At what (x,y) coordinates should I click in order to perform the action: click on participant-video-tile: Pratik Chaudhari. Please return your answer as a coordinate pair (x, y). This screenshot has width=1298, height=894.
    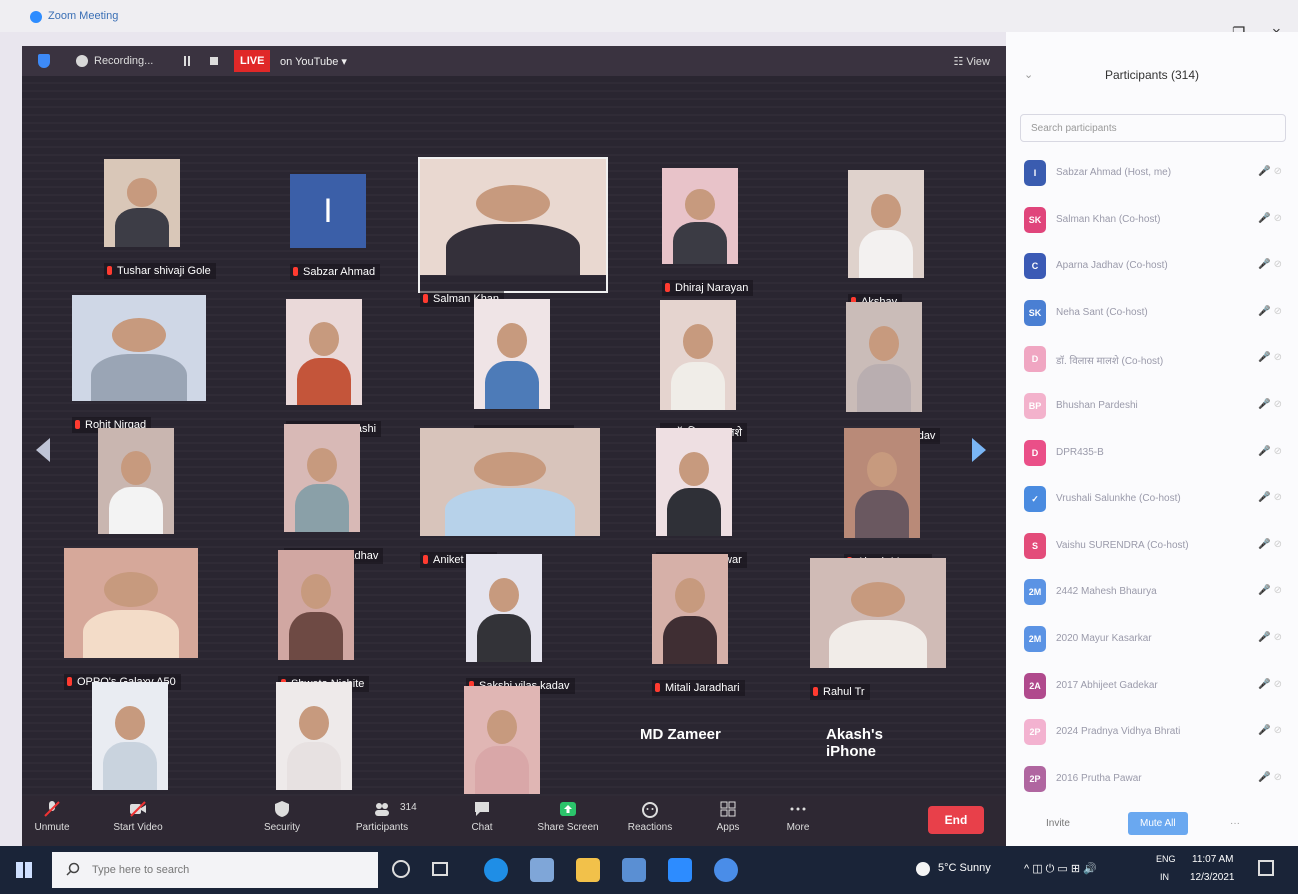
    Looking at the image, I should click on (524, 370).